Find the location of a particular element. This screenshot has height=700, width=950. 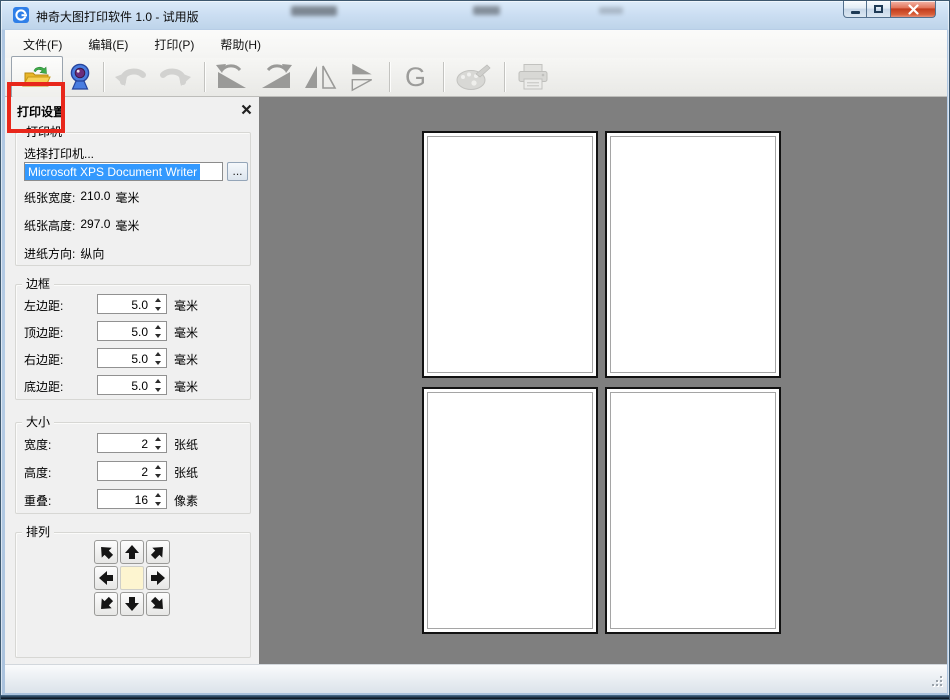

flip-horizontal-icon is located at coordinates (321, 77).